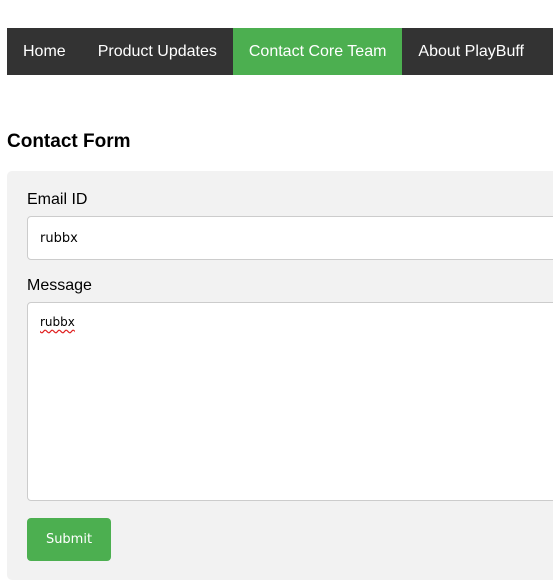  I want to click on email-input, so click(290, 238).